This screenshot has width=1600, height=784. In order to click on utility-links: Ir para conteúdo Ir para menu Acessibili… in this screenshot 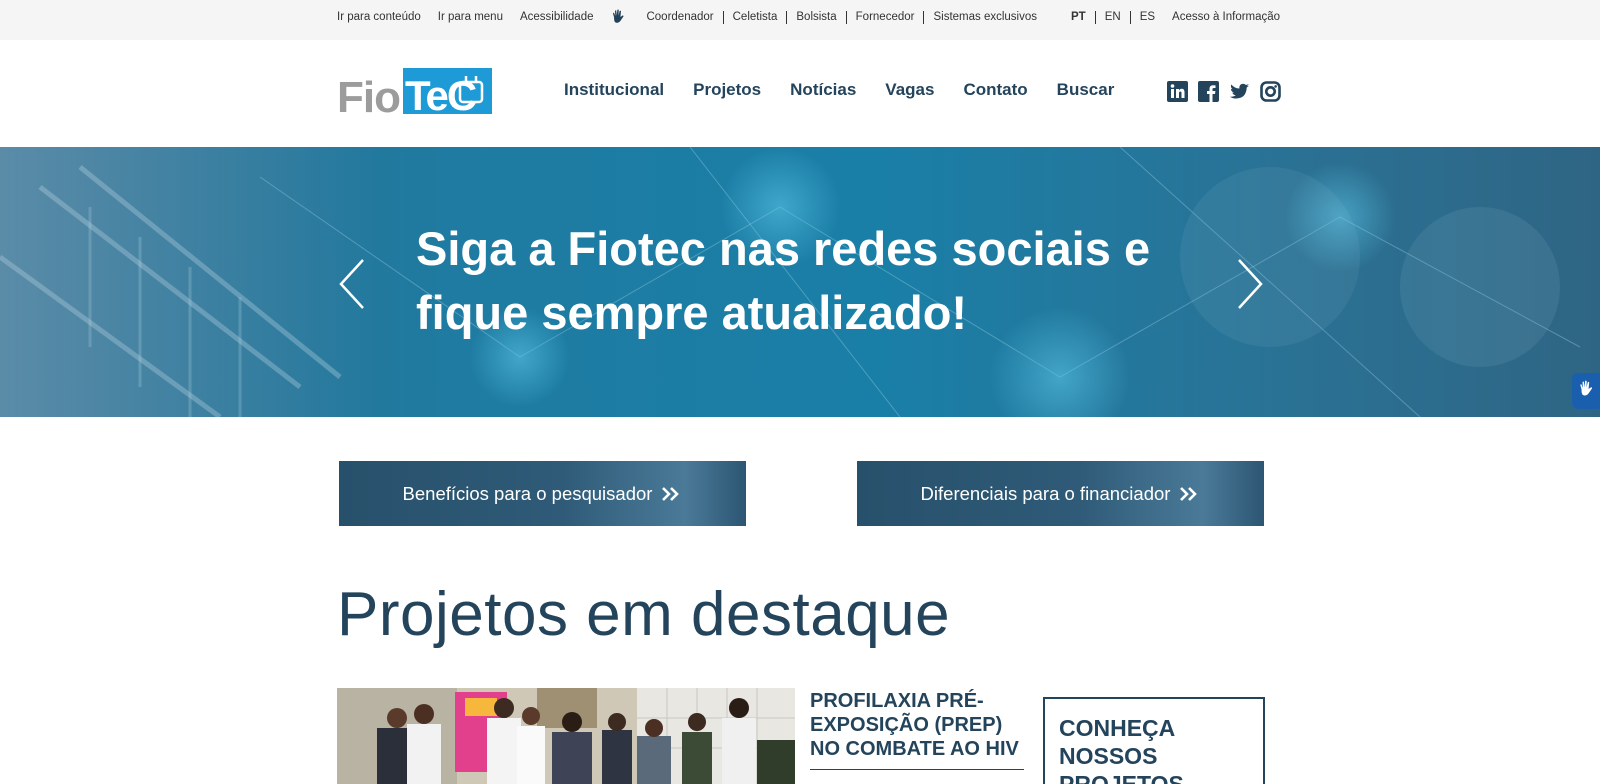, I will do `click(808, 17)`.